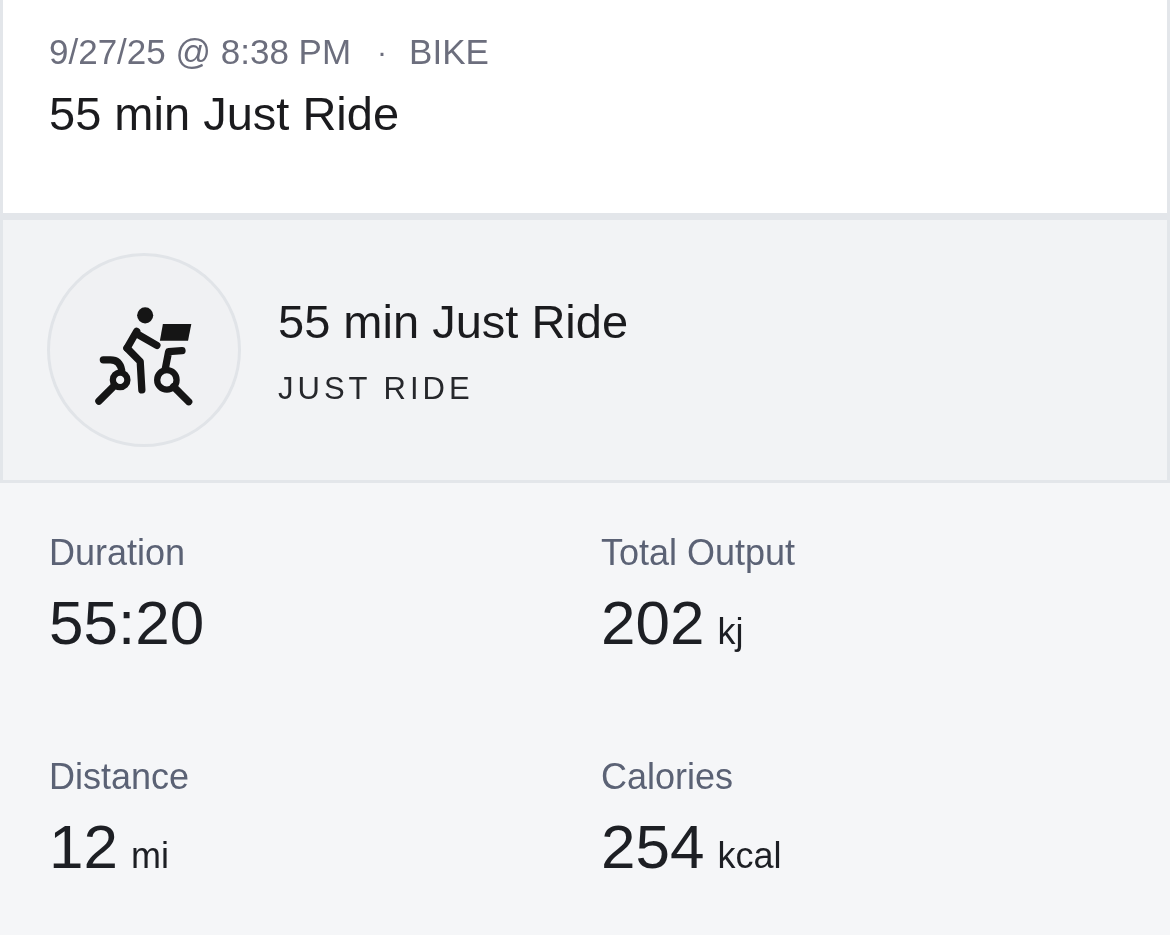  Describe the element at coordinates (149, 855) in the screenshot. I see `stat-unit: mi` at that location.